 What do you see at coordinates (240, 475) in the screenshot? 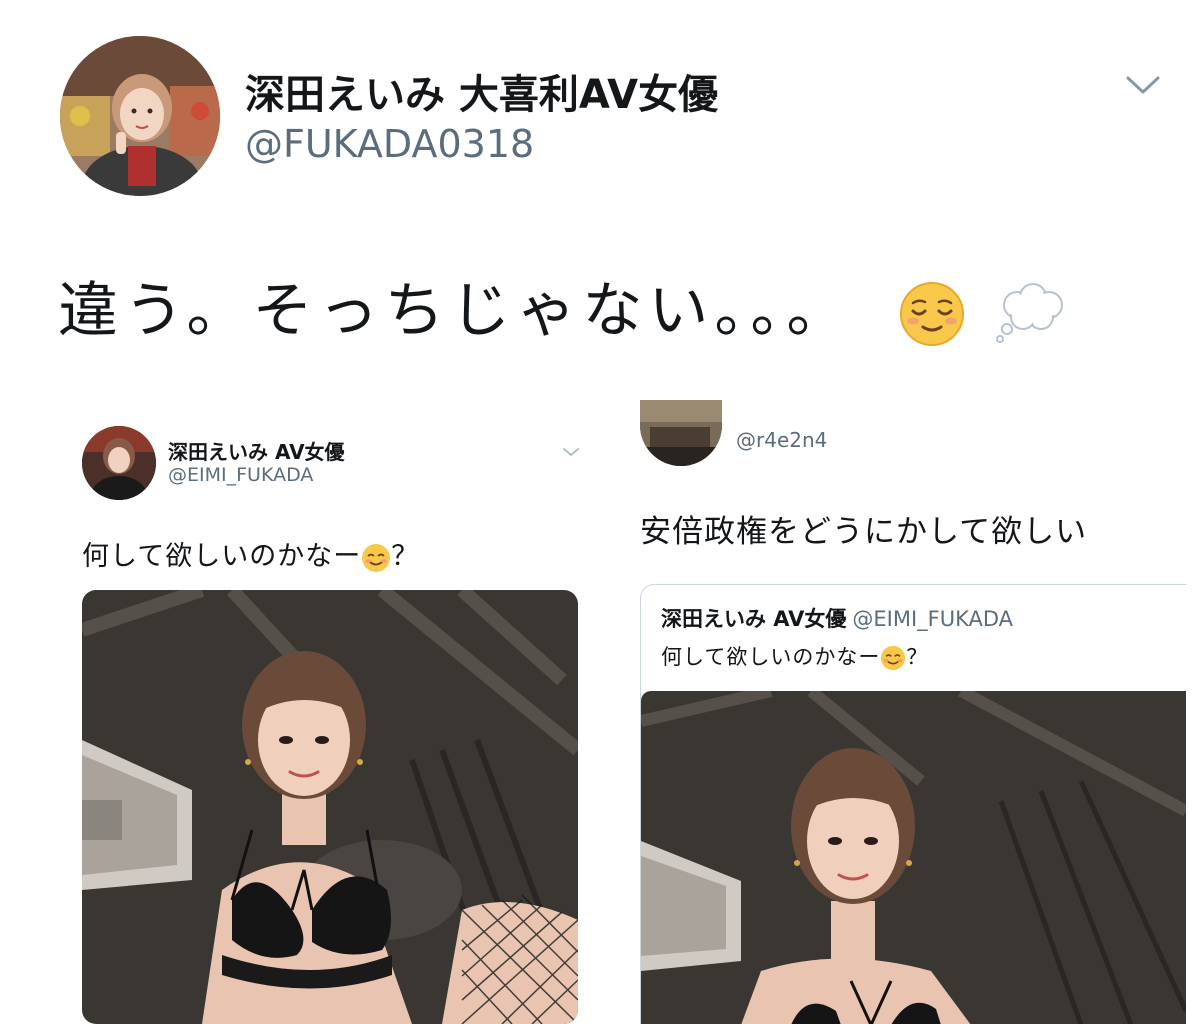
I see `handle: @EIMI_FUKADA` at bounding box center [240, 475].